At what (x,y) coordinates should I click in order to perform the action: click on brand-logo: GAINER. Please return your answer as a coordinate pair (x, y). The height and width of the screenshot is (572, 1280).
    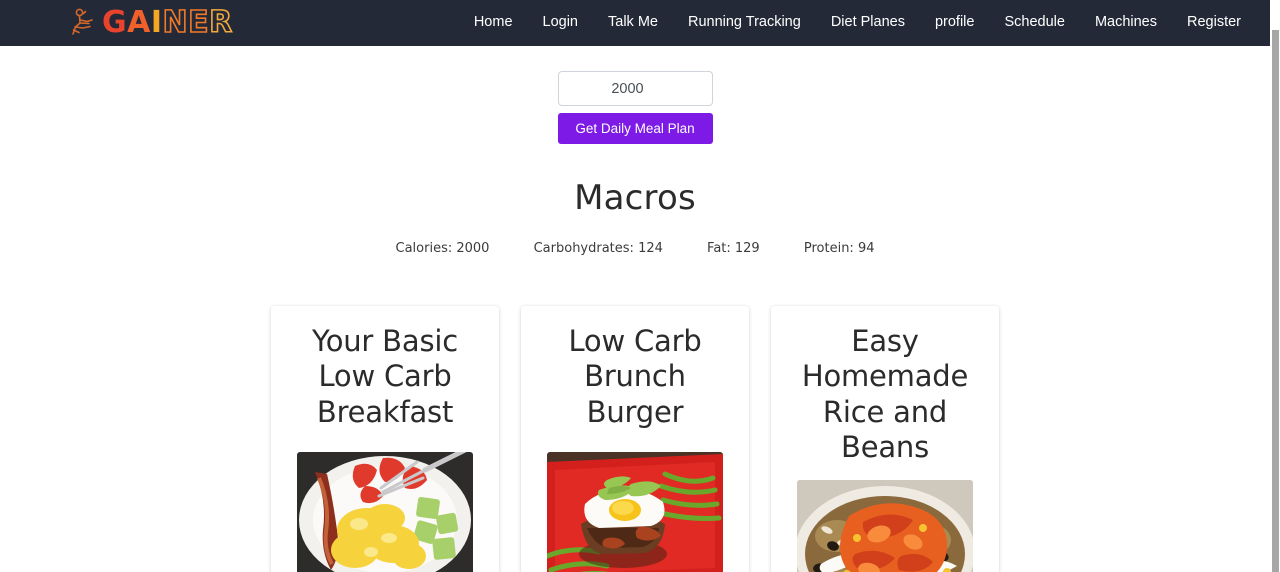
    Looking at the image, I should click on (151, 23).